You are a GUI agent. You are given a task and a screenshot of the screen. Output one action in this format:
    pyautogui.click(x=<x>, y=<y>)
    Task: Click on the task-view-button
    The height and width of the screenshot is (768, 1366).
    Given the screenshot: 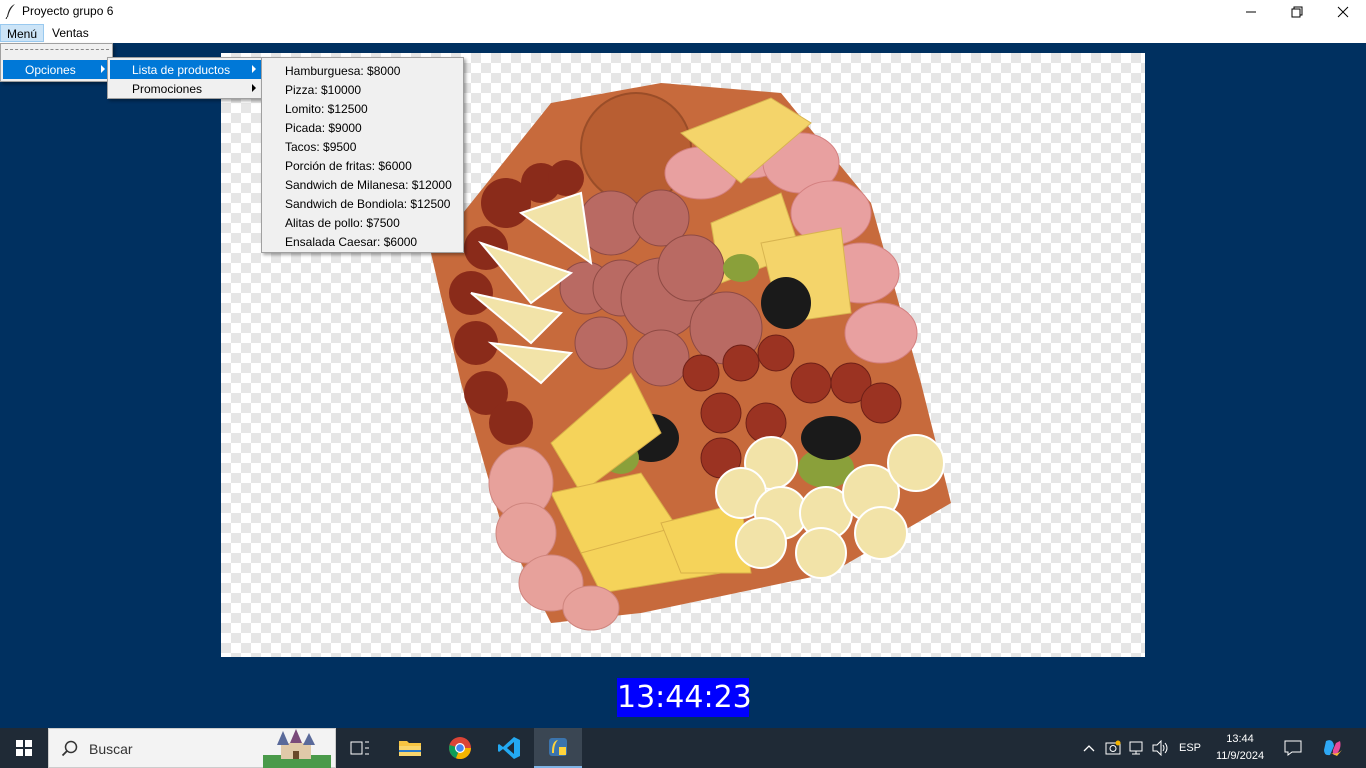 What is the action you would take?
    pyautogui.click(x=360, y=748)
    